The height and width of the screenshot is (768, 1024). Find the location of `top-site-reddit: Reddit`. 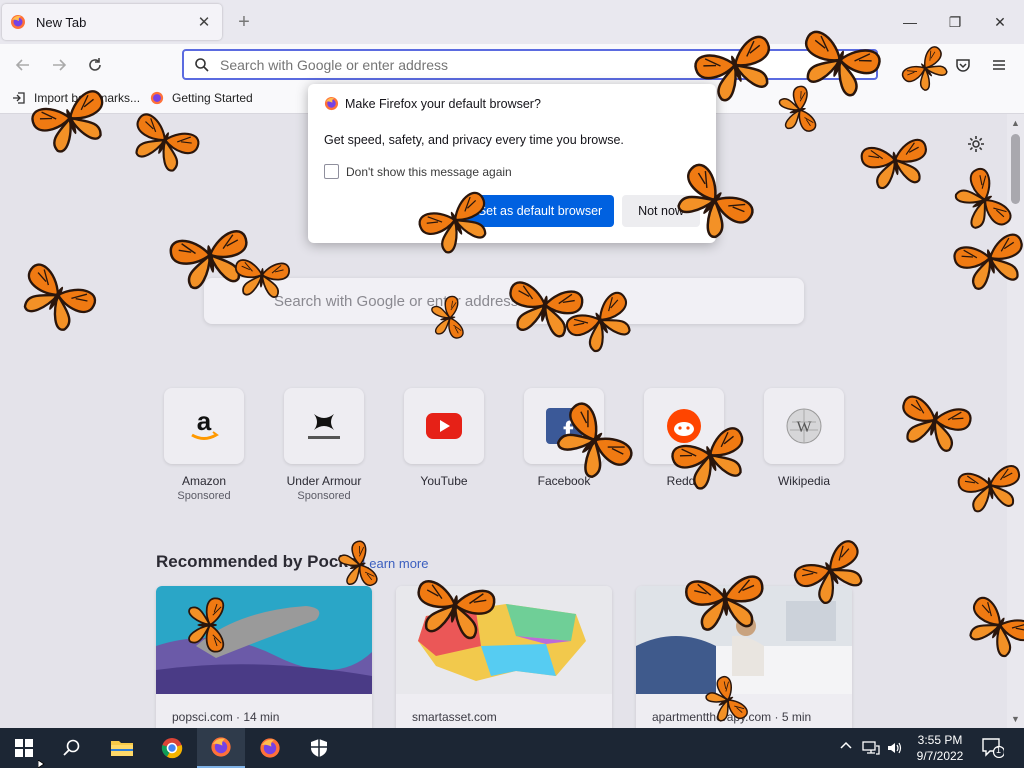

top-site-reddit: Reddit is located at coordinates (684, 438).